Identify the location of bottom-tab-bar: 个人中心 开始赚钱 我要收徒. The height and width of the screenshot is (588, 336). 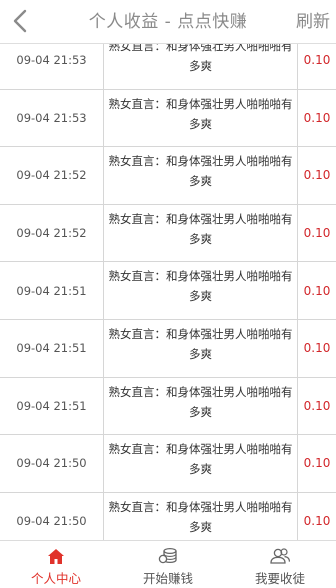
(168, 564).